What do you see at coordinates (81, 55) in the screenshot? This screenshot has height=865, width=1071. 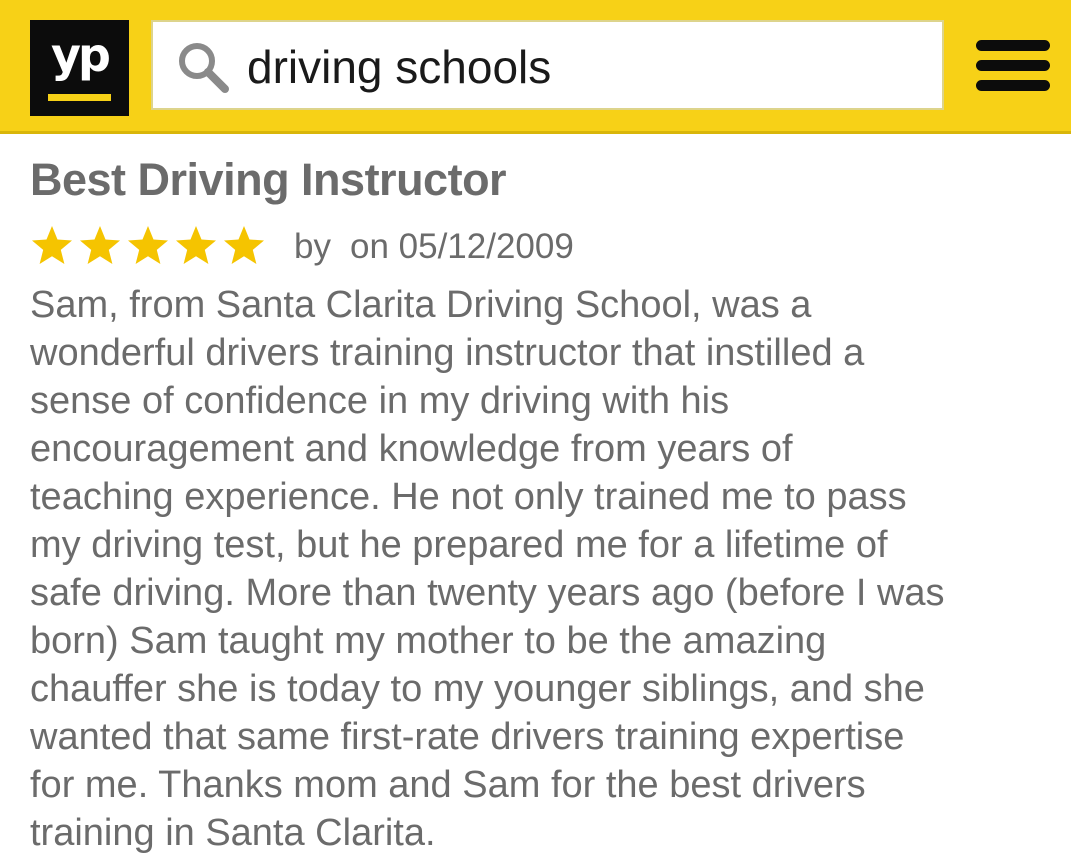 I see `logo-text: yp` at bounding box center [81, 55].